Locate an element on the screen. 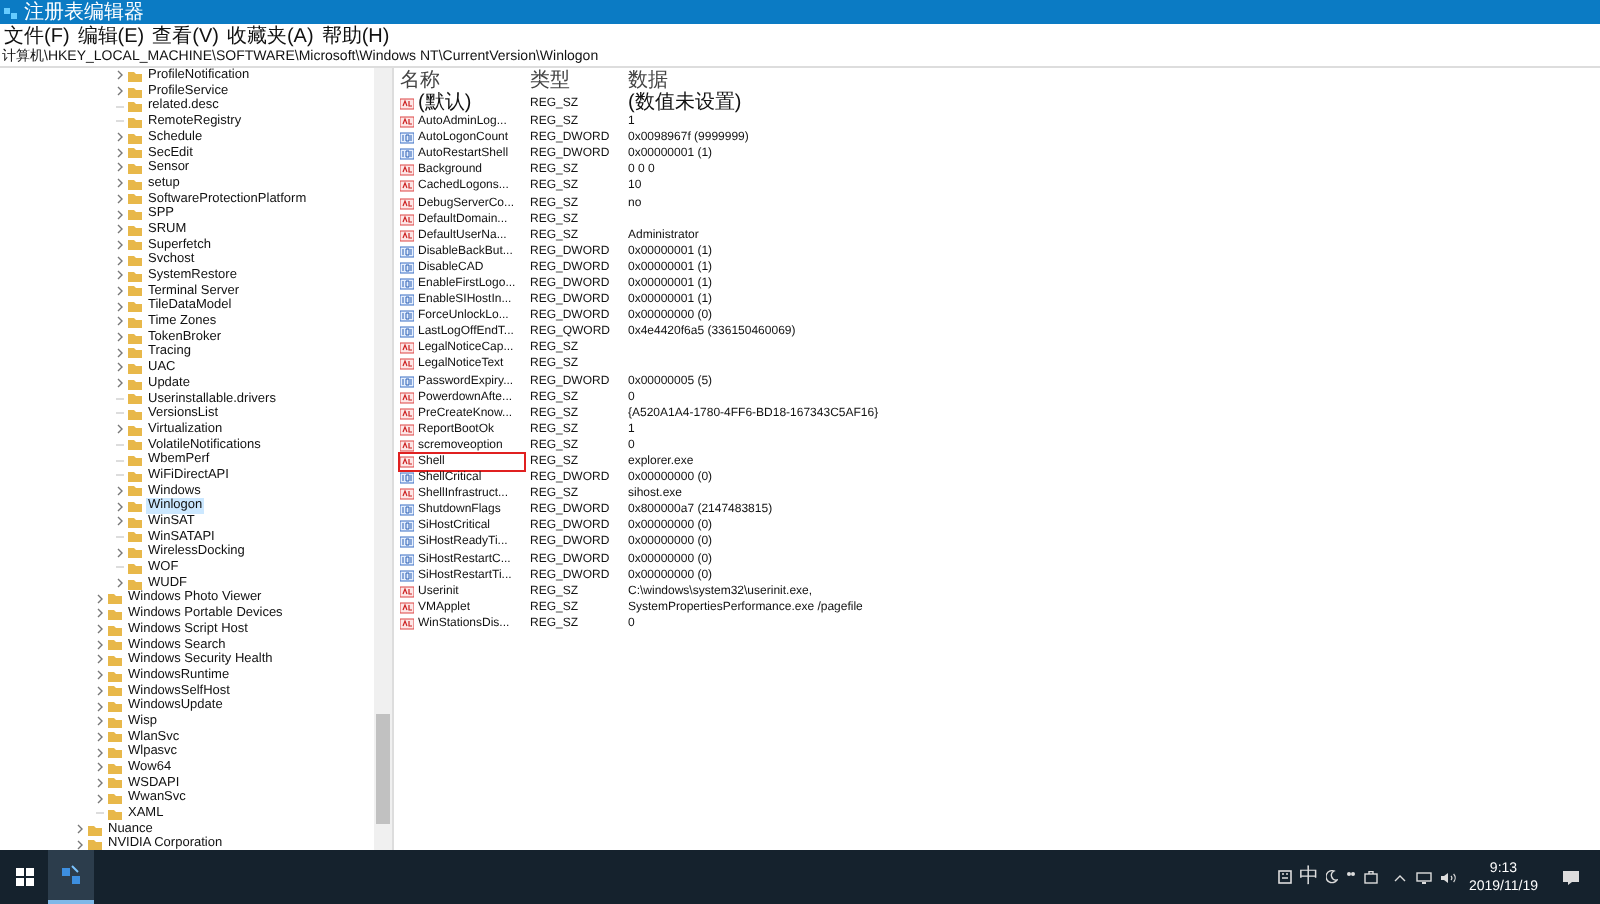 The height and width of the screenshot is (904, 1600). windows-logo-icon is located at coordinates (24, 877).